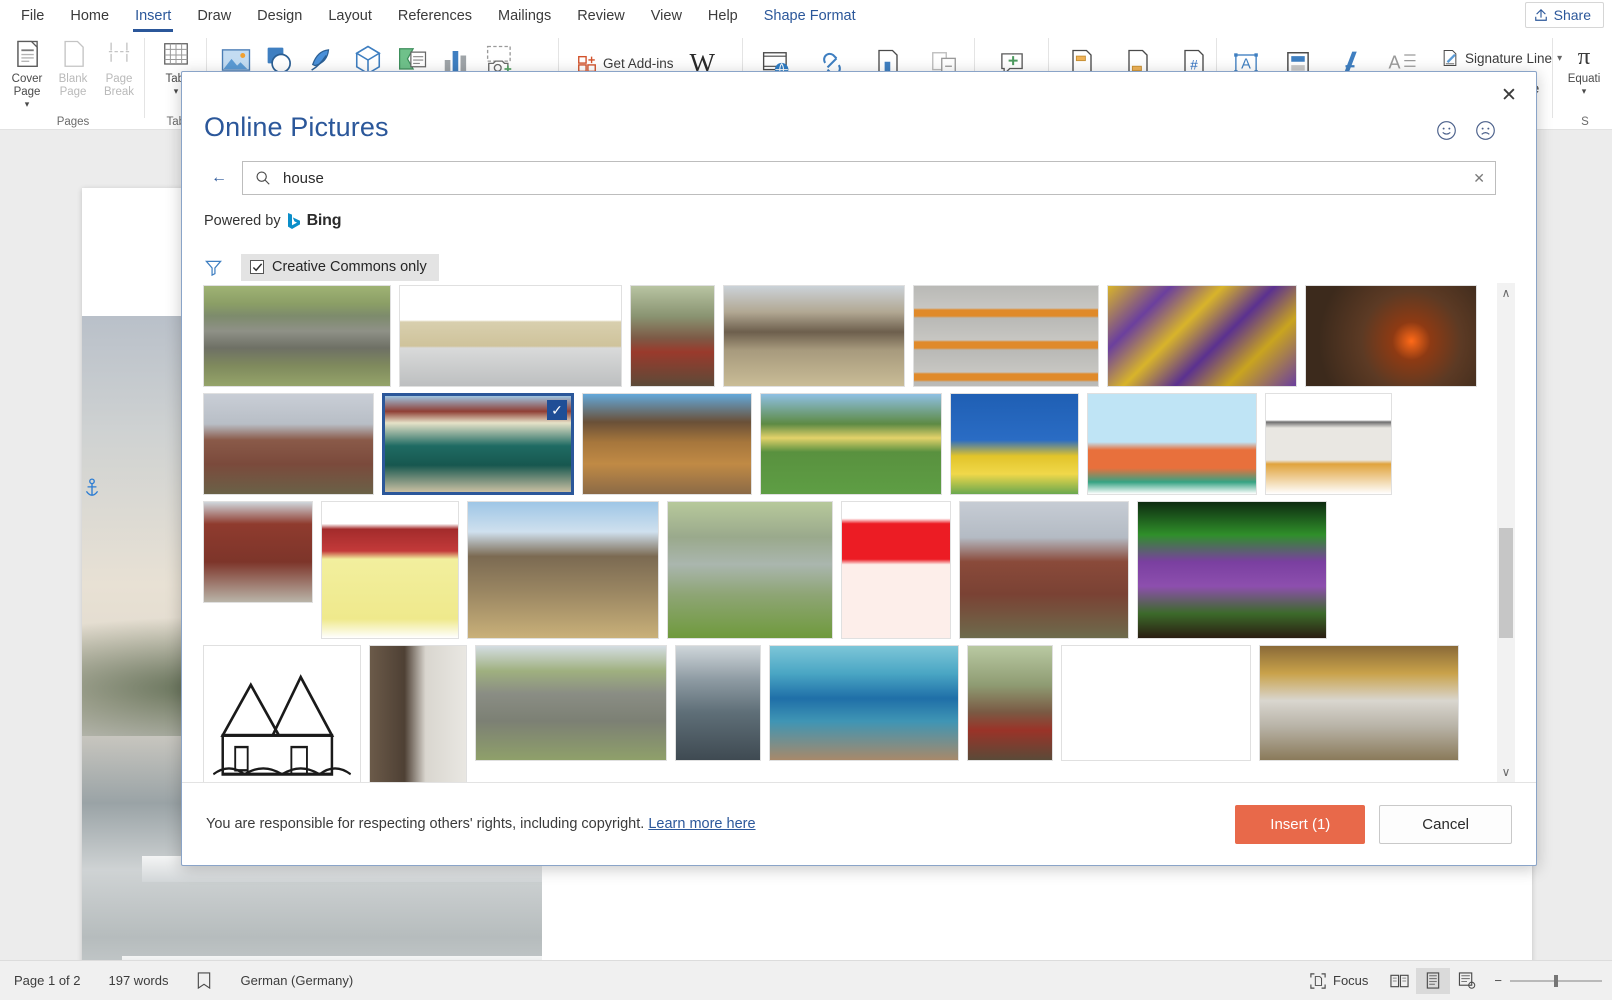  Describe the element at coordinates (701, 824) in the screenshot. I see `learn-more-link: Learn more here` at that location.